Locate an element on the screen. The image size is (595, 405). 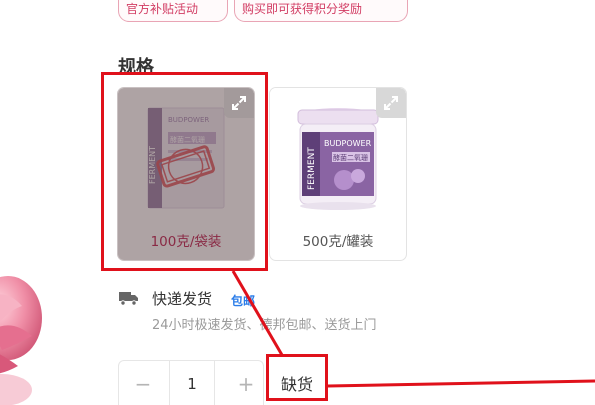
spec-option-label: 100克/袋装 is located at coordinates (186, 242).